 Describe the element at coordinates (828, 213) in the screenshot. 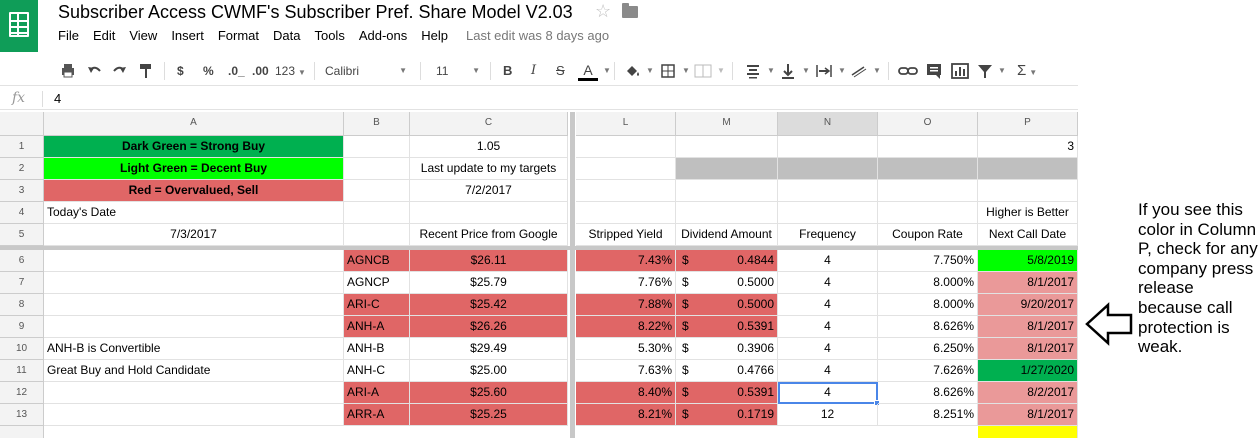

I see `cell-n4` at that location.